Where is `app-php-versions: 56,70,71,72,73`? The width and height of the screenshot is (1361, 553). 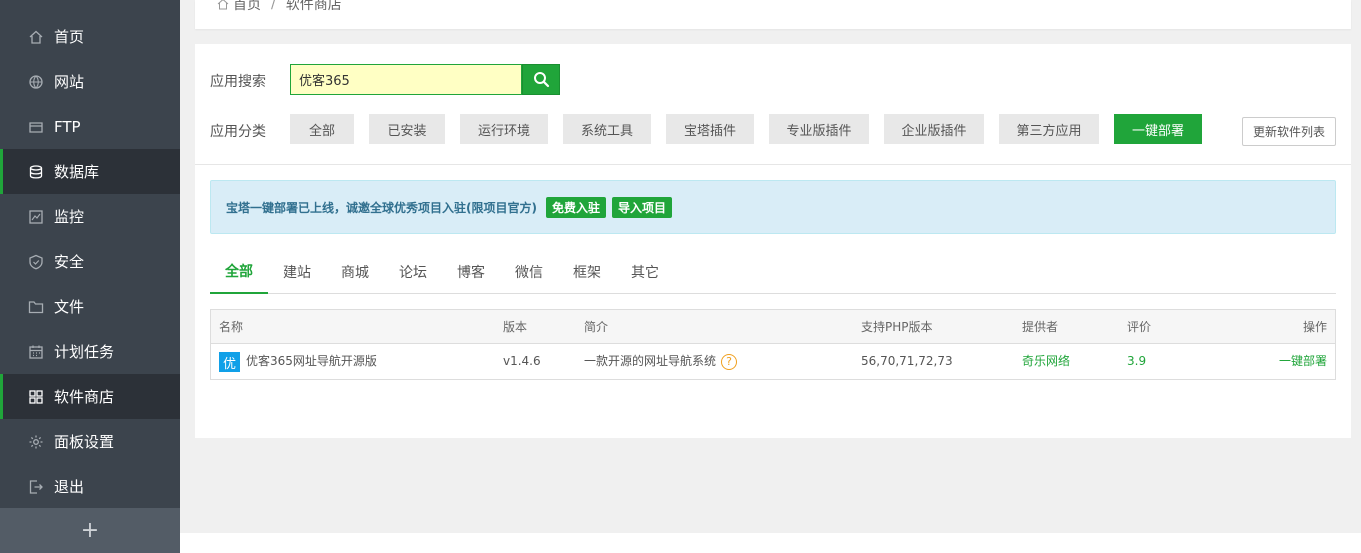 app-php-versions: 56,70,71,72,73 is located at coordinates (907, 361).